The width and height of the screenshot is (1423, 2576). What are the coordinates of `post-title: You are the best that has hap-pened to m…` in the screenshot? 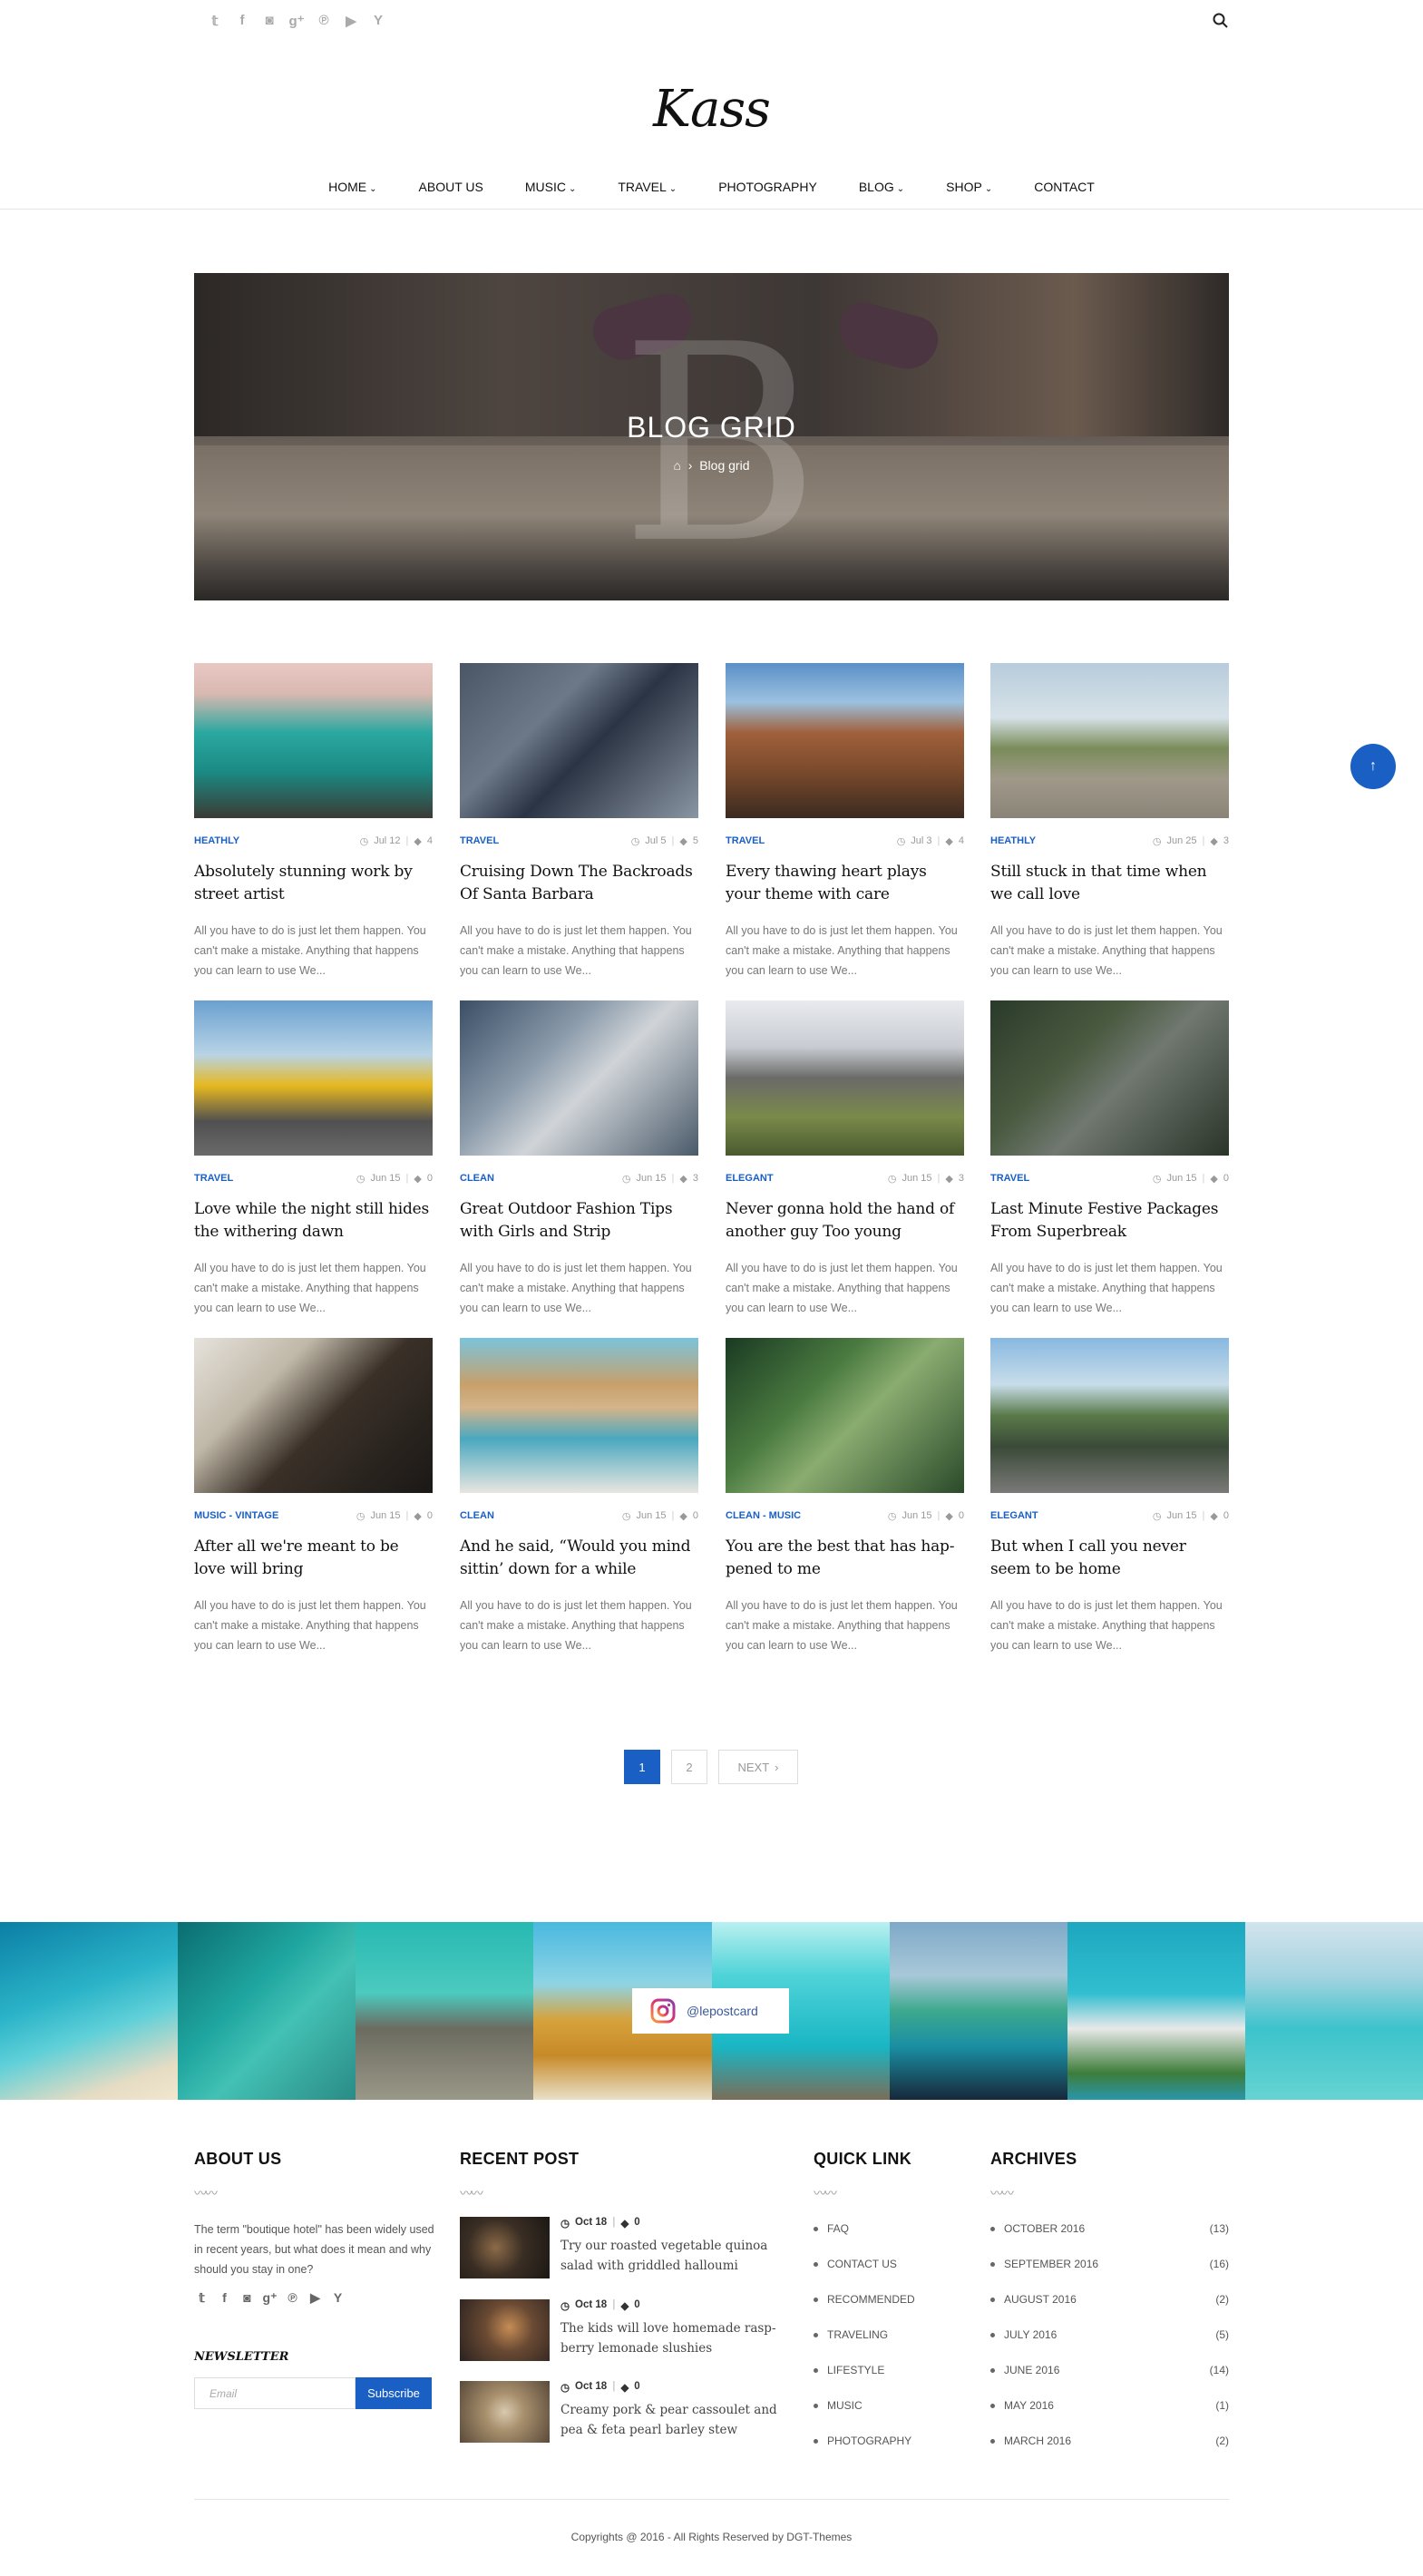 It's located at (845, 1559).